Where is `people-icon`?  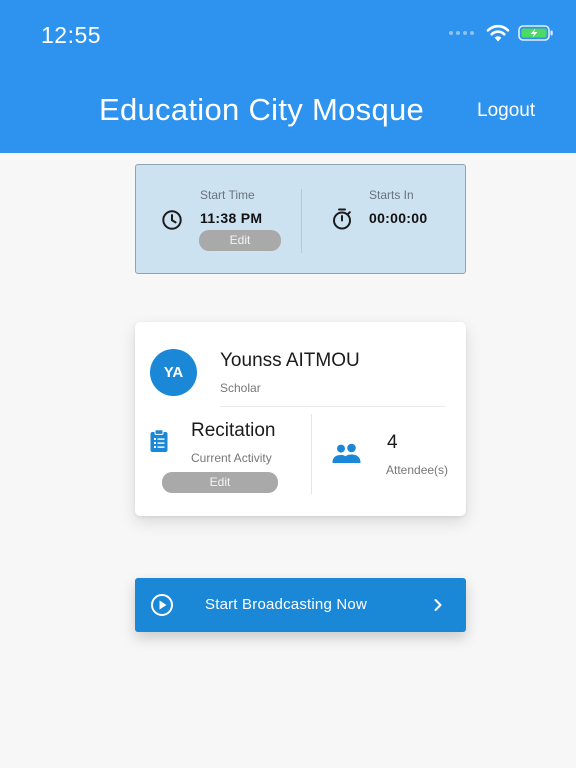
people-icon is located at coordinates (346, 453).